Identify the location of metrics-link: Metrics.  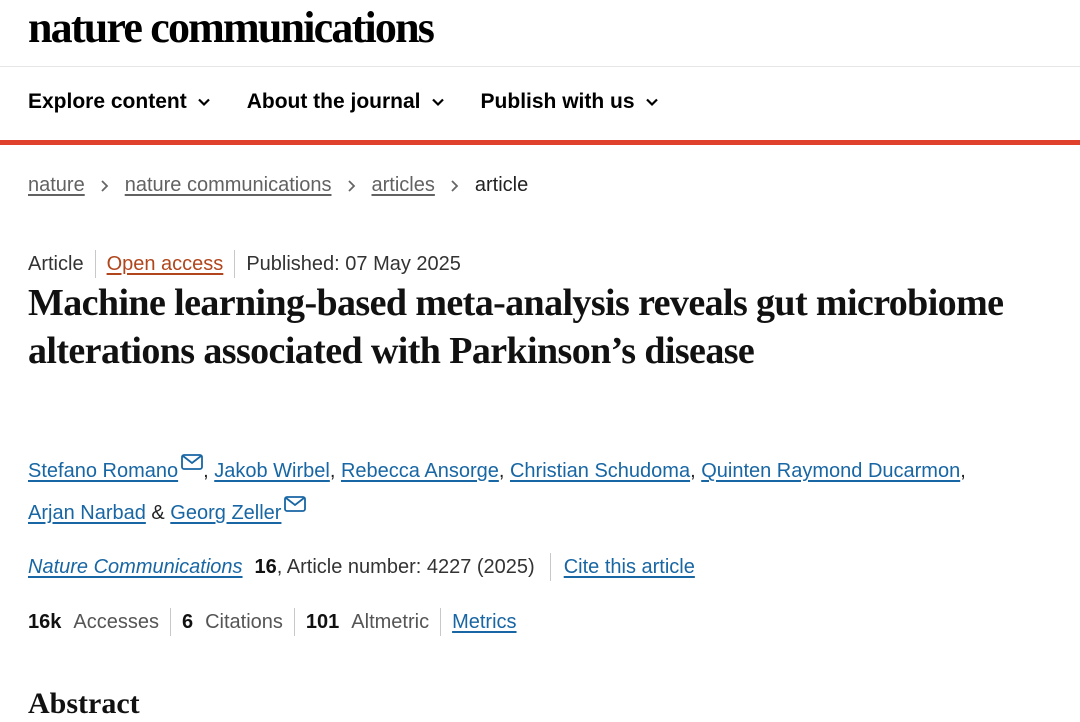
(484, 622).